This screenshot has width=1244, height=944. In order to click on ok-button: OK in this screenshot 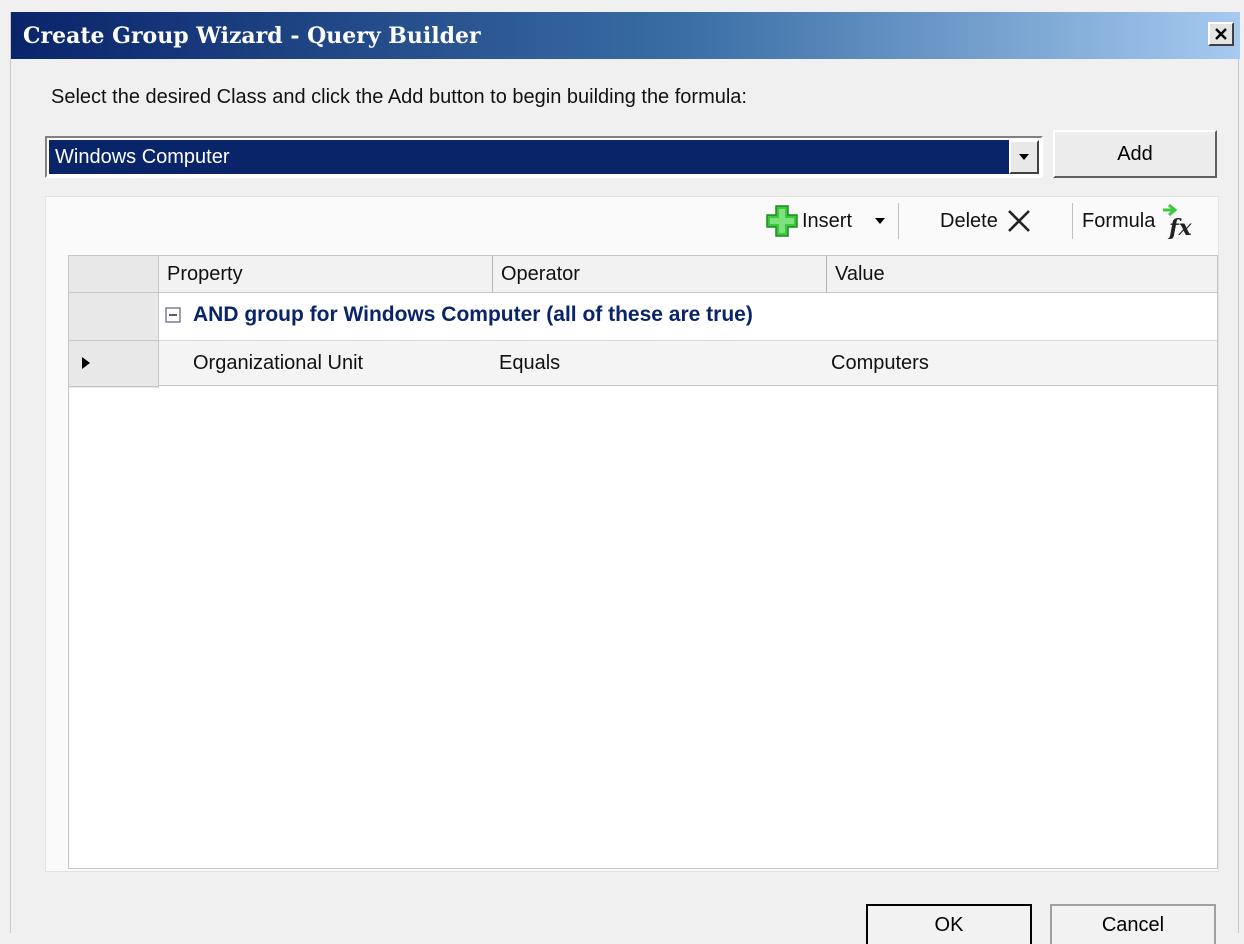, I will do `click(949, 924)`.